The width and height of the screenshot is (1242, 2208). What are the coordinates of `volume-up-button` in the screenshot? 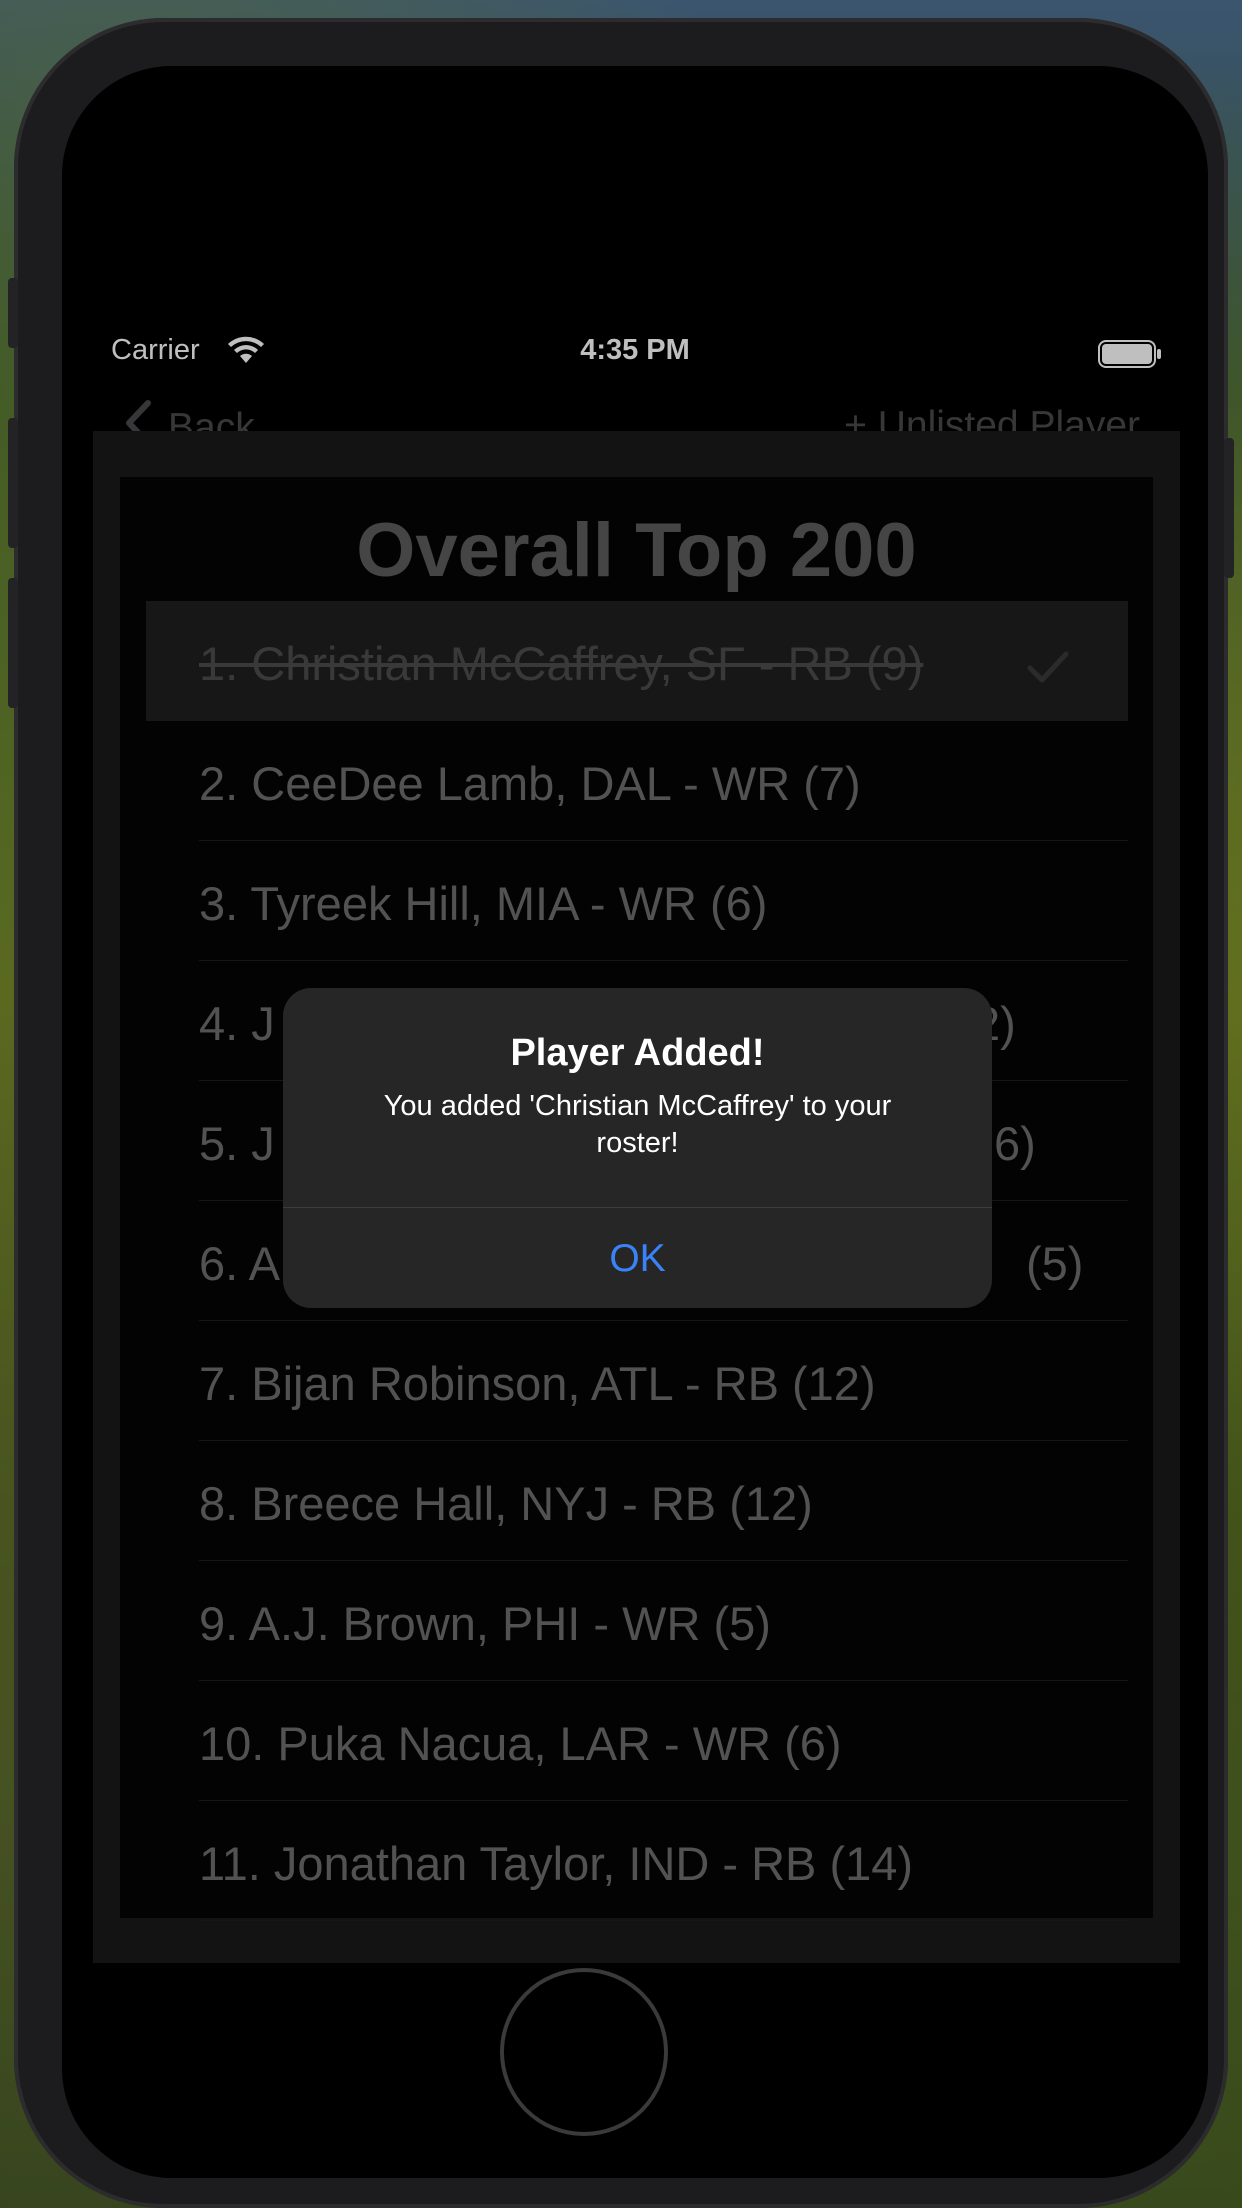 It's located at (13, 483).